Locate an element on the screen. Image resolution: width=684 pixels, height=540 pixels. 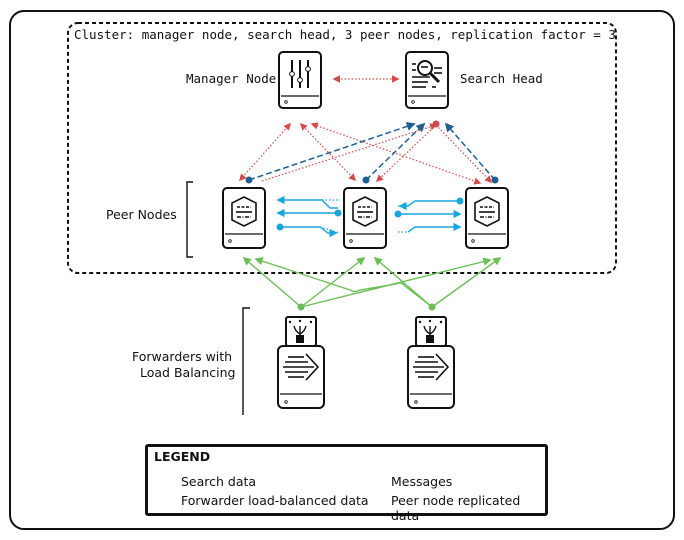
forwarders-label-line2: Load Balancing is located at coordinates (188, 372).